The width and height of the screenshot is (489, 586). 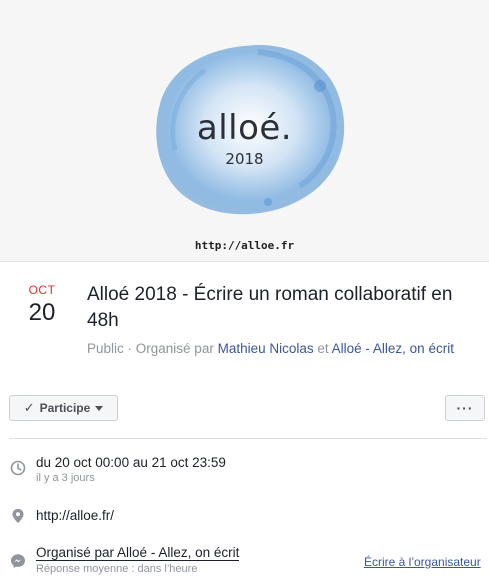 I want to click on event-time-range: du 20 oct 00:00 au 21 oct 23:59, so click(x=131, y=462).